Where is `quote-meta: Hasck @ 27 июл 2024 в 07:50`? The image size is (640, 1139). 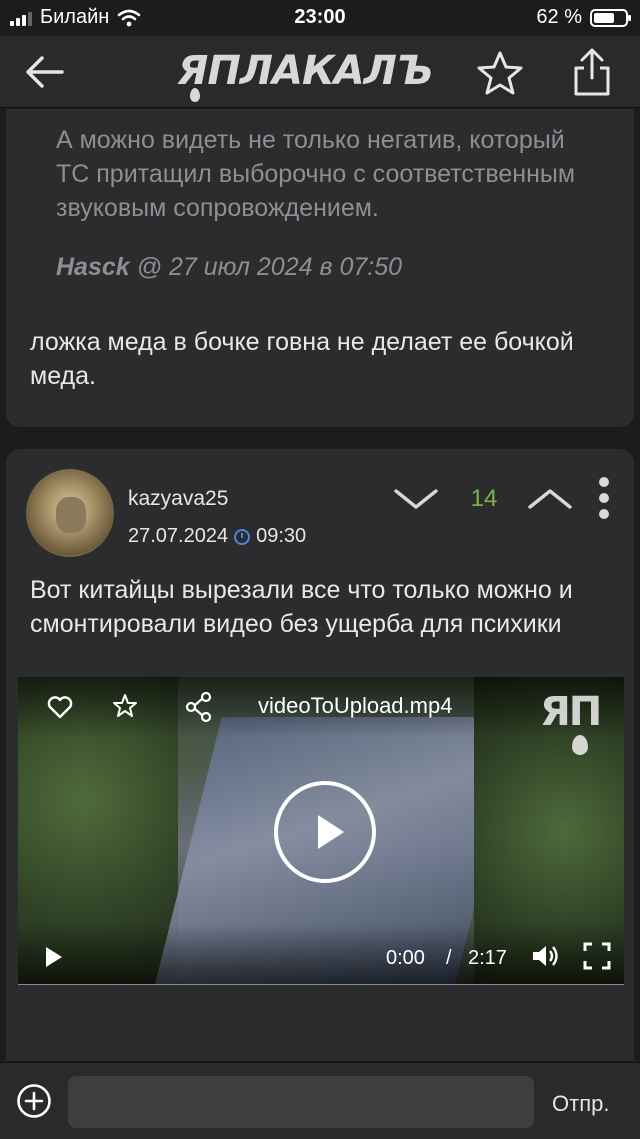 quote-meta: Hasck @ 27 июл 2024 в 07:50 is located at coordinates (229, 267).